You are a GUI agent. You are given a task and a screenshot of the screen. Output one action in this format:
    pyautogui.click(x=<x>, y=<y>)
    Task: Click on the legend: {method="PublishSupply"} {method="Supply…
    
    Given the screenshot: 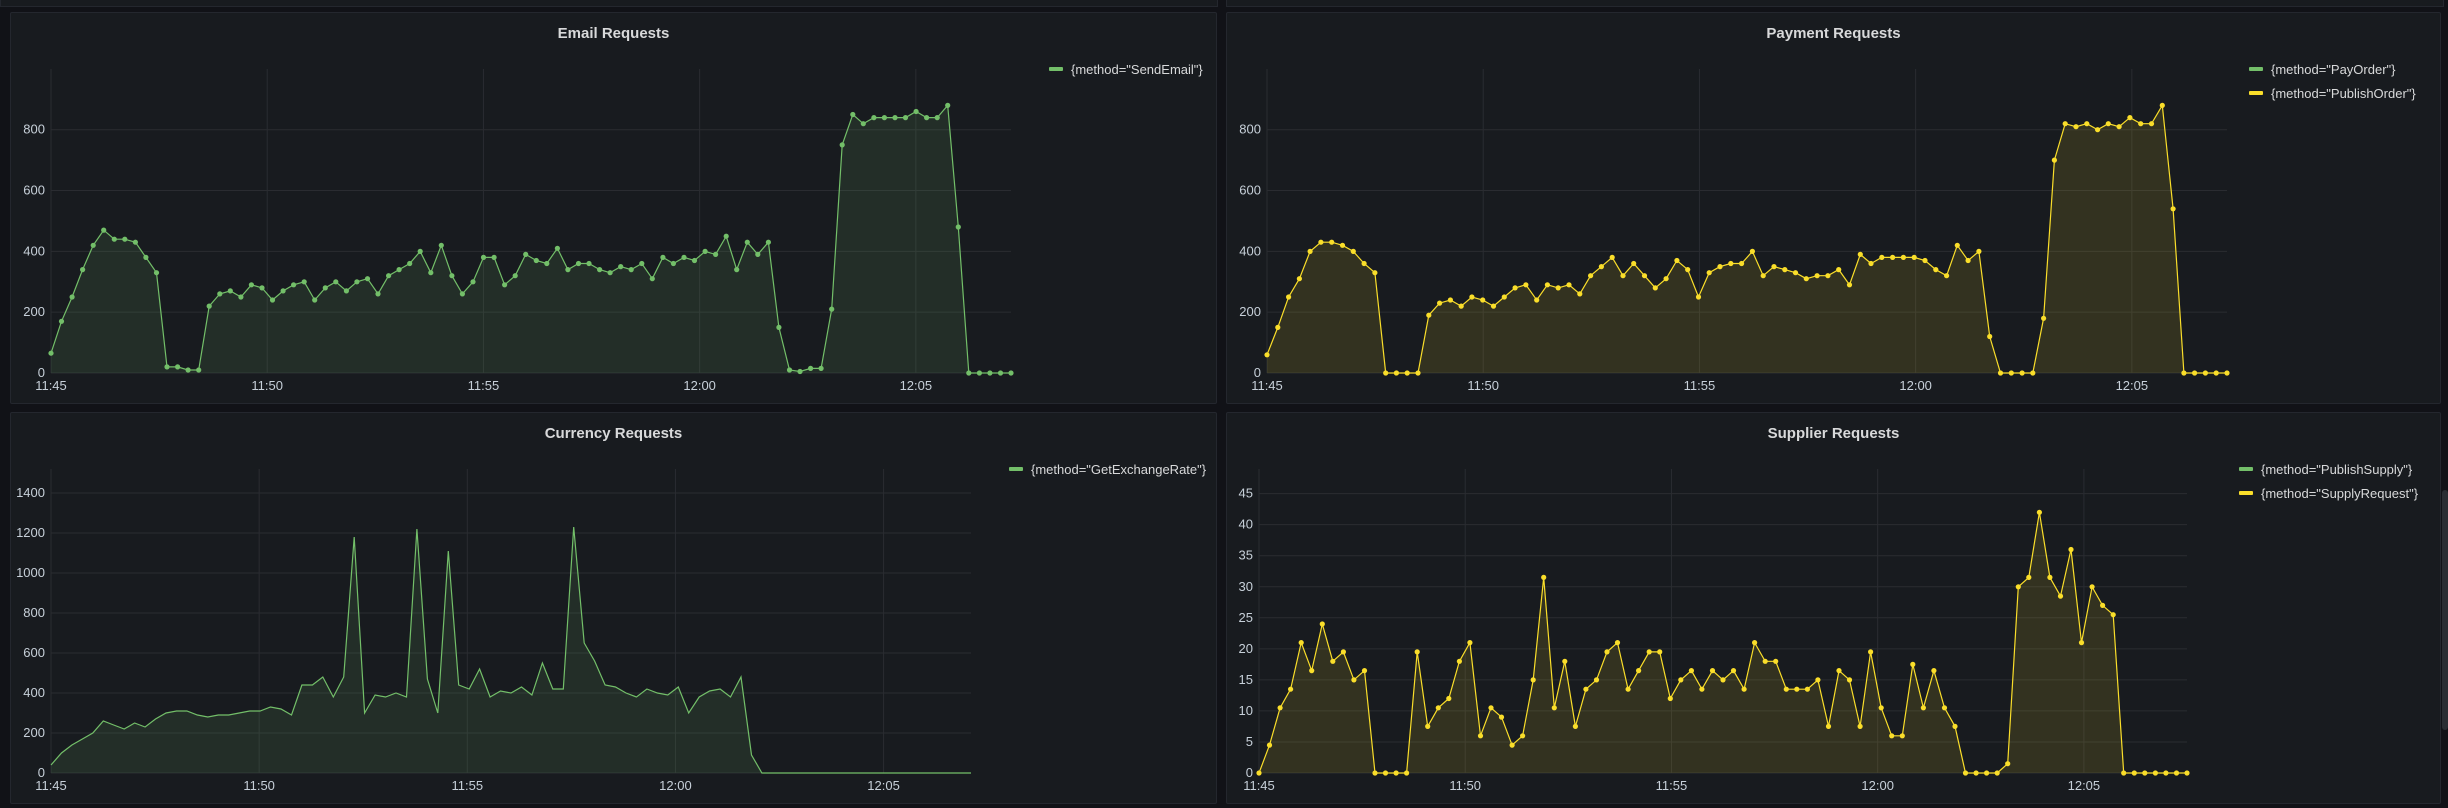 What is the action you would take?
    pyautogui.click(x=2328, y=481)
    